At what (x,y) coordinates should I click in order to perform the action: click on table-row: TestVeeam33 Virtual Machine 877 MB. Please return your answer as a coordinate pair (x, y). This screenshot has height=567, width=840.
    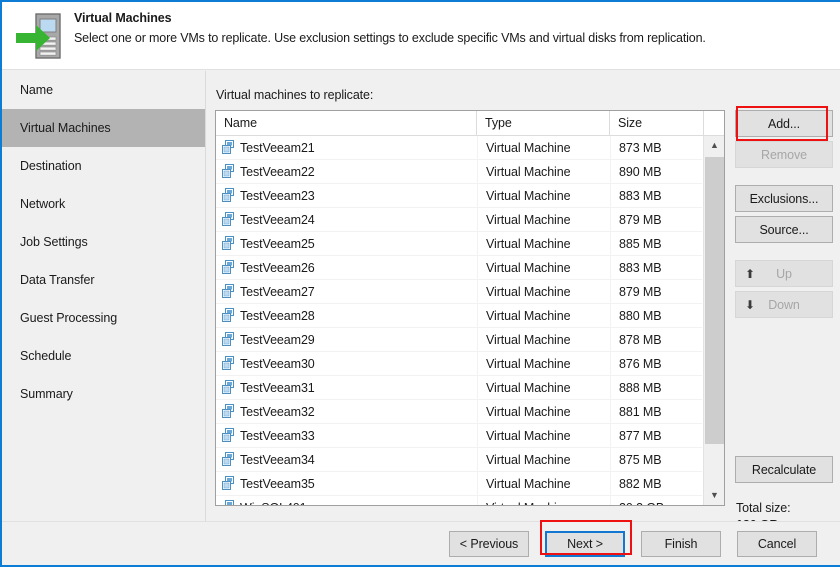
    Looking at the image, I should click on (459, 436).